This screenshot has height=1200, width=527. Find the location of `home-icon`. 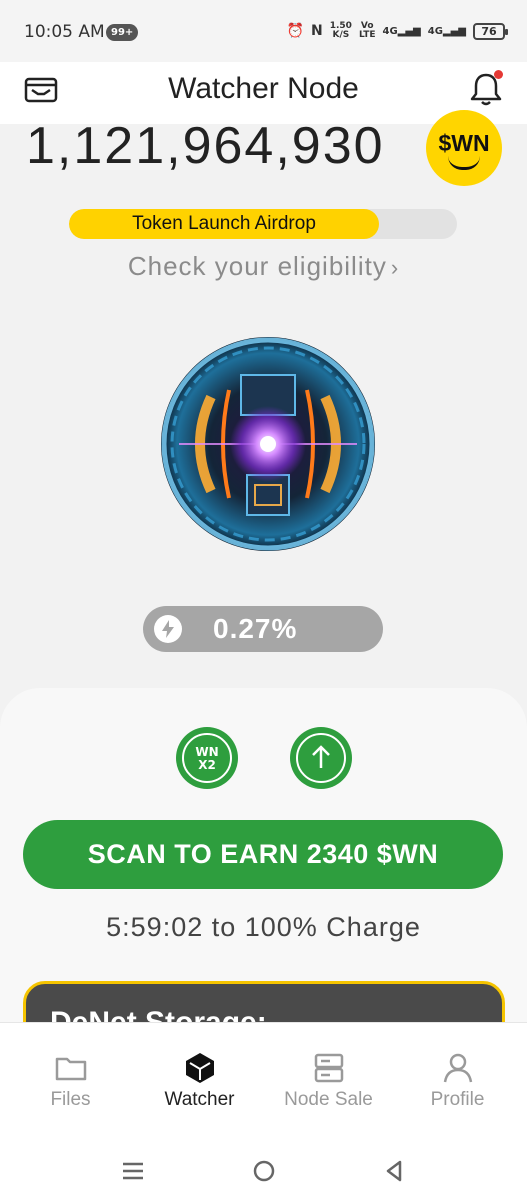

home-icon is located at coordinates (264, 1171).